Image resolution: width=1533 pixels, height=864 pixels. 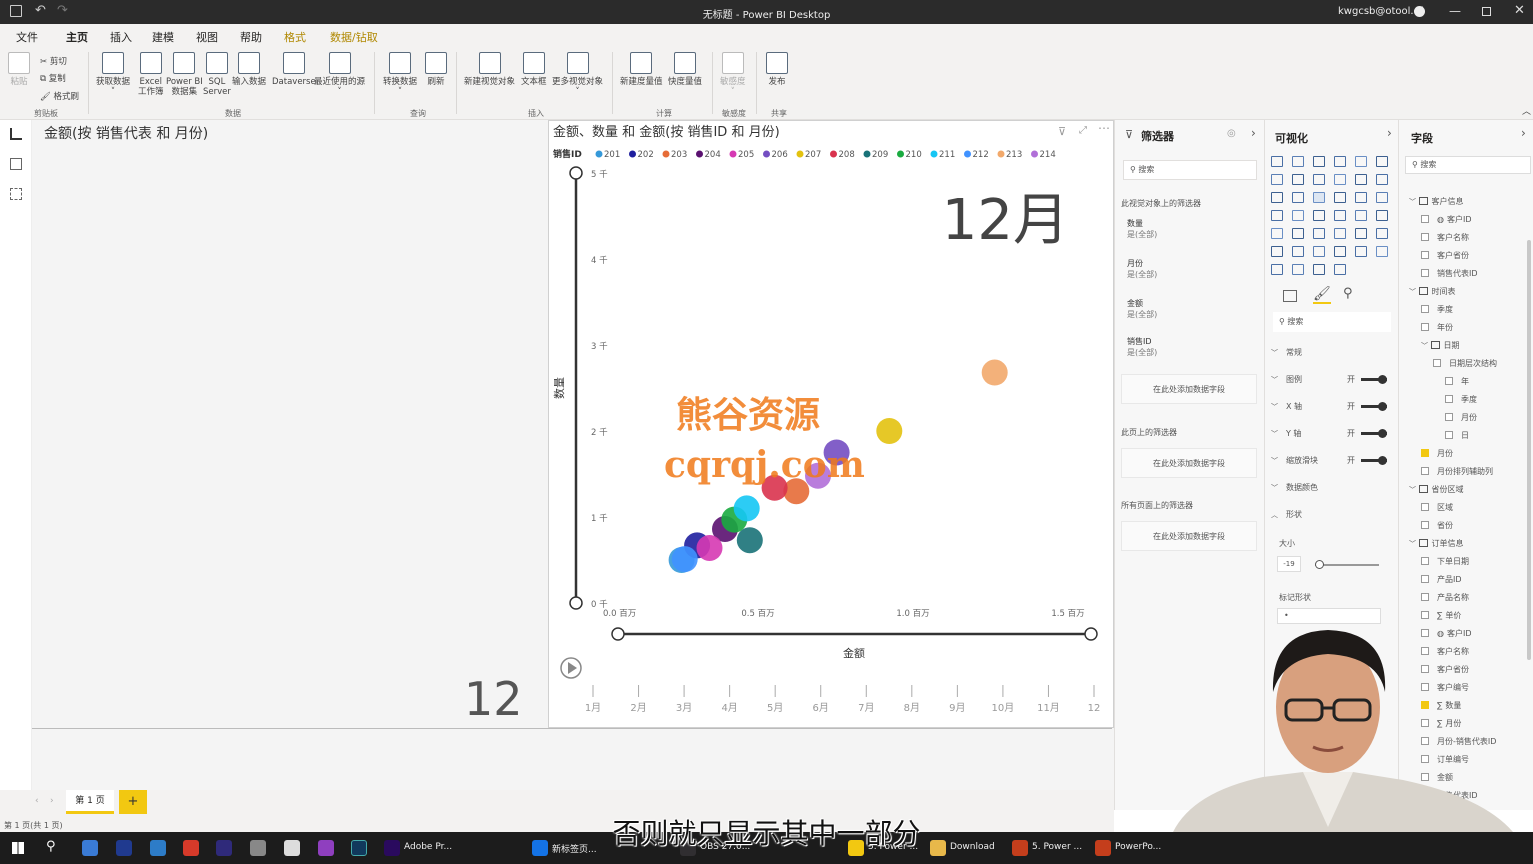 What do you see at coordinates (1329, 488) in the screenshot?
I see `format-section-5: ﹀ 数据颜色` at bounding box center [1329, 488].